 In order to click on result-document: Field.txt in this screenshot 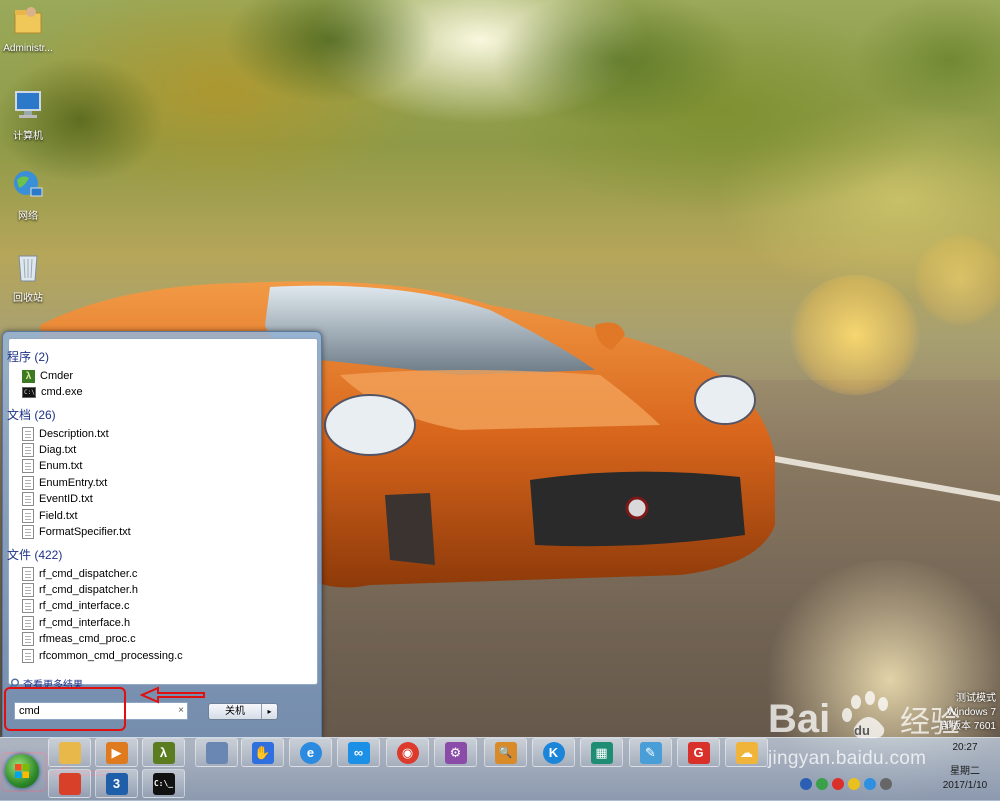, I will do `click(50, 516)`.